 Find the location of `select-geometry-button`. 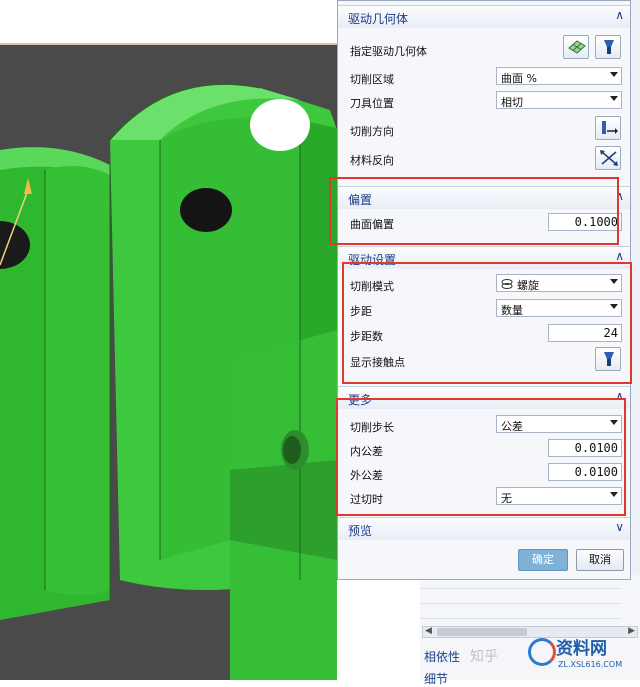

select-geometry-button is located at coordinates (576, 47).